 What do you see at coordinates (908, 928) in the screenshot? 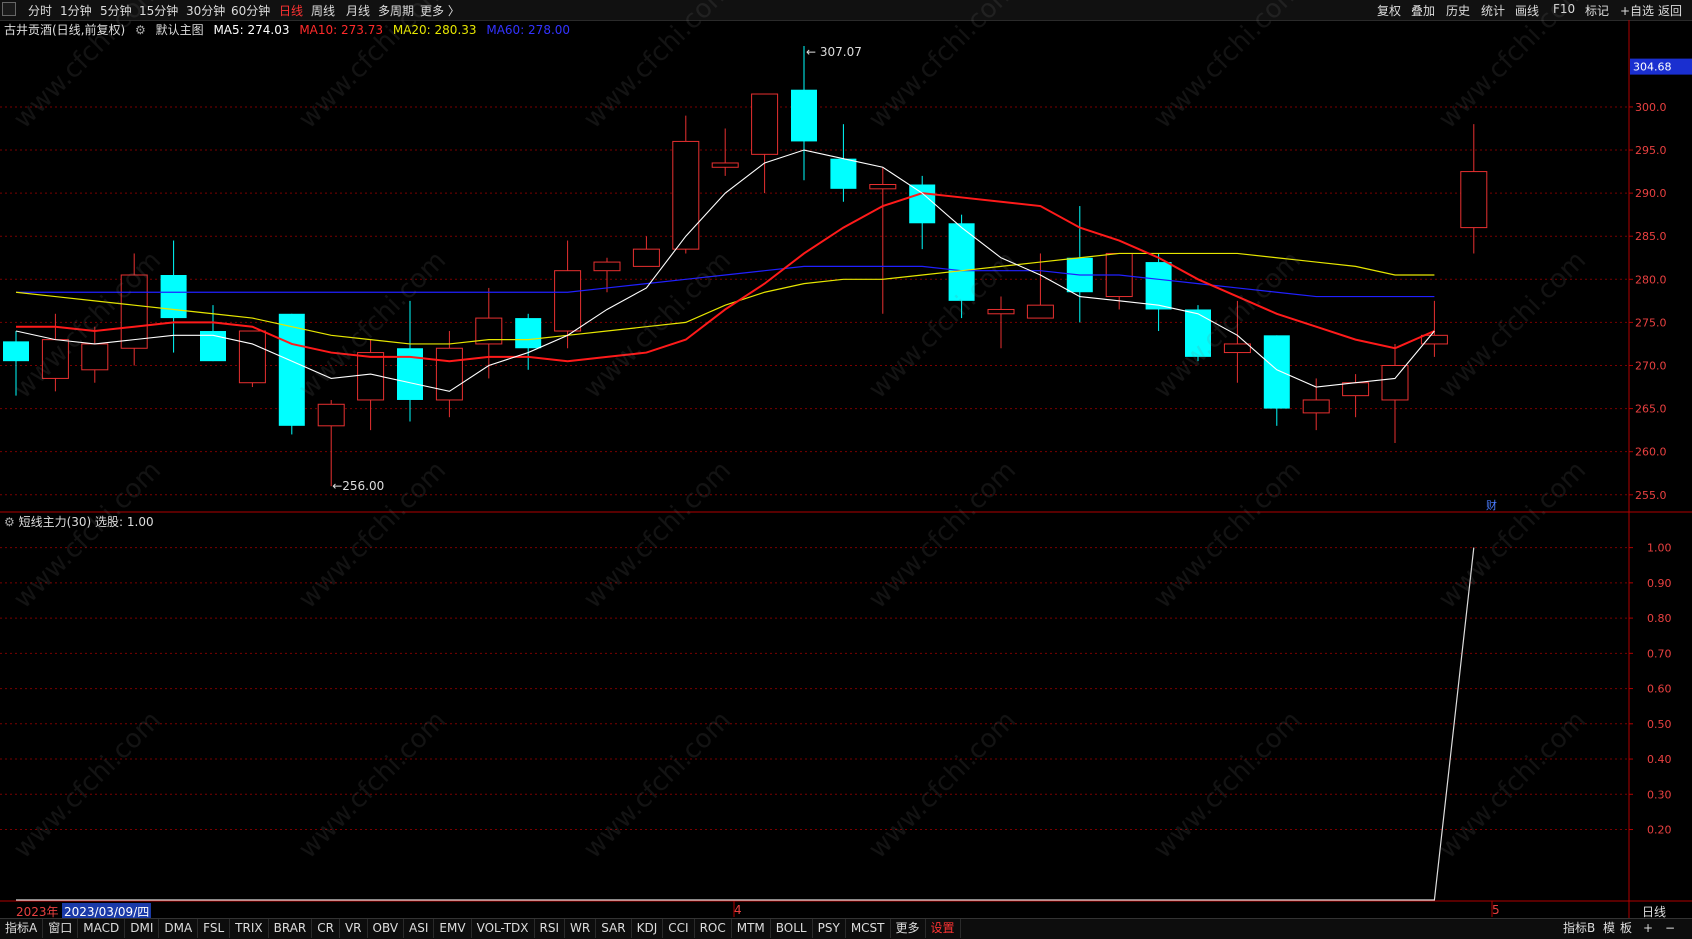
I see `indicator-tab-24: 更多` at bounding box center [908, 928].